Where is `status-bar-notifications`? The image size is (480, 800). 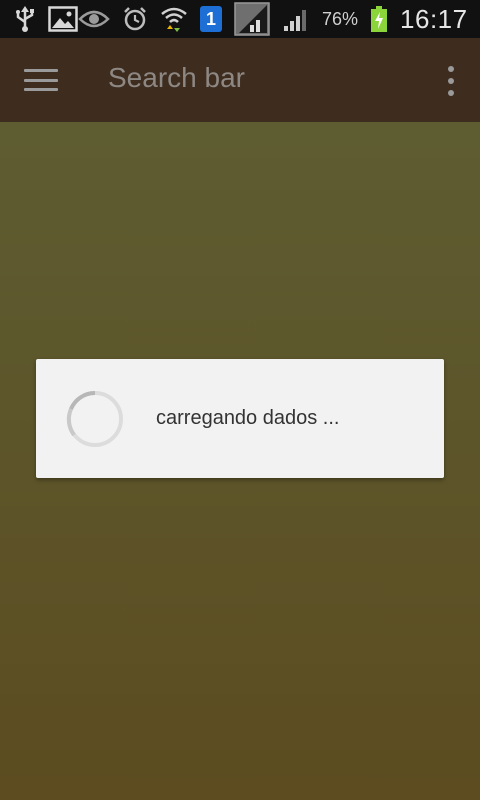 status-bar-notifications is located at coordinates (46, 19).